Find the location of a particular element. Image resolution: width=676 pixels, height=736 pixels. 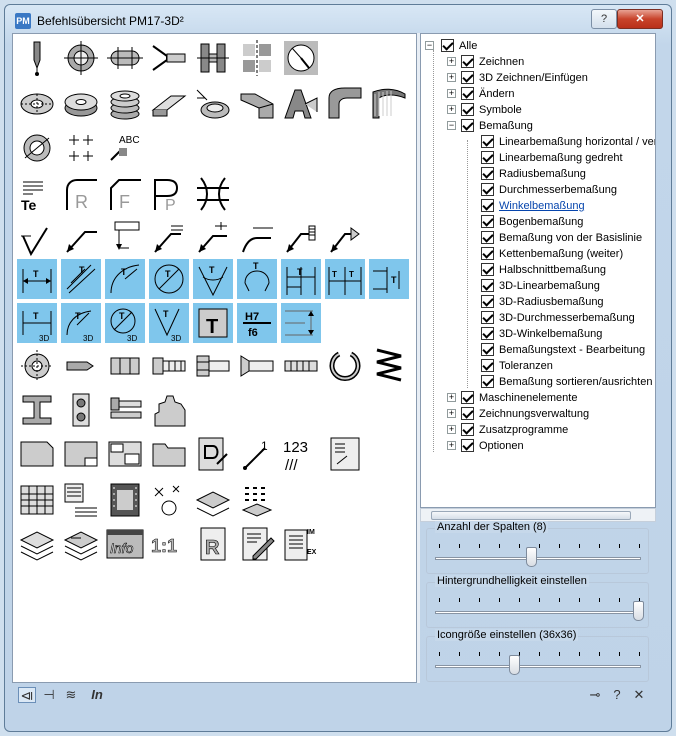

columns-slider-track is located at coordinates (538, 558).